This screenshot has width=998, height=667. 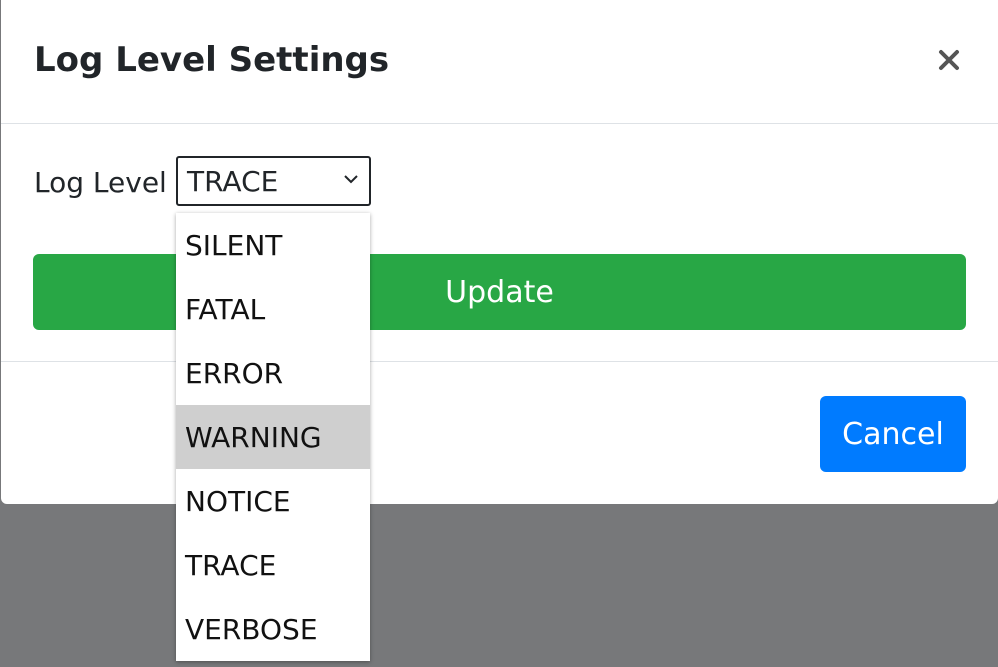 What do you see at coordinates (273, 565) in the screenshot?
I see `dropdown-option-trace: TRACE` at bounding box center [273, 565].